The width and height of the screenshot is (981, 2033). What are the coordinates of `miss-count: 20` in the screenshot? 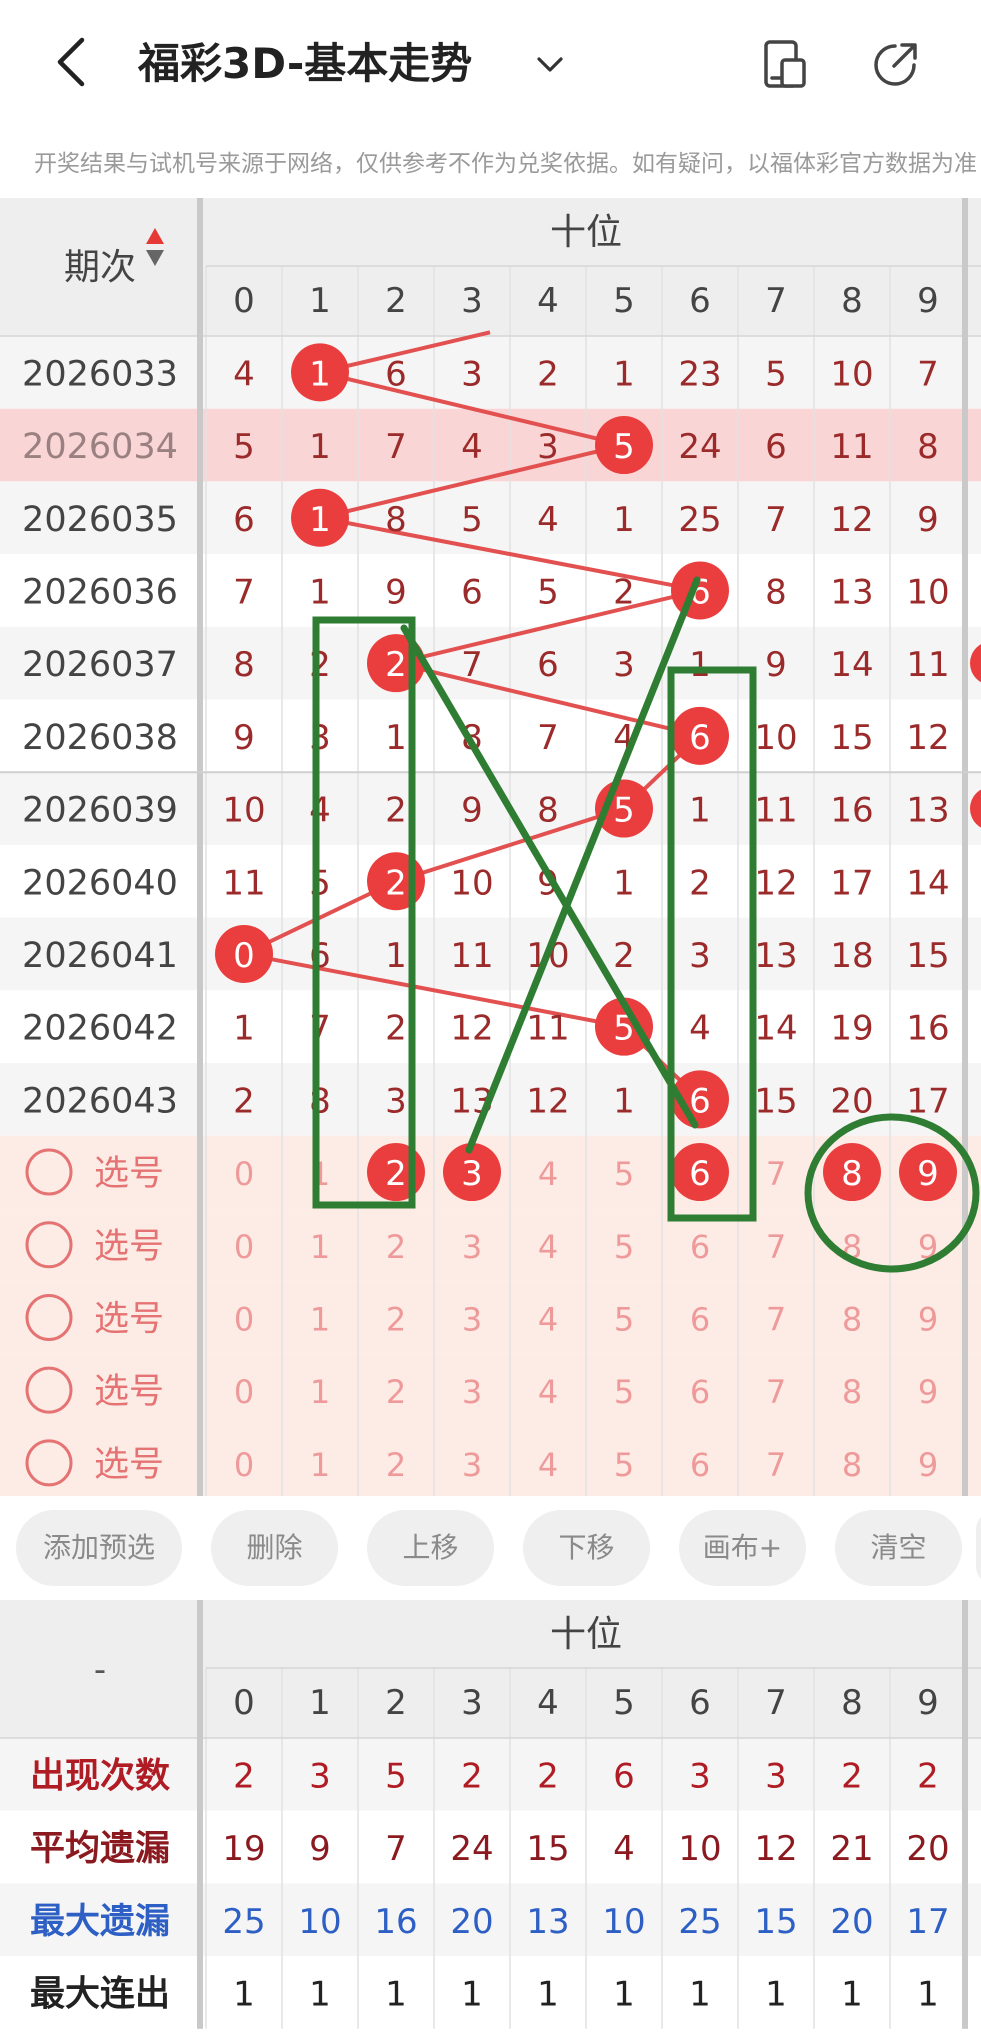 It's located at (851, 1101).